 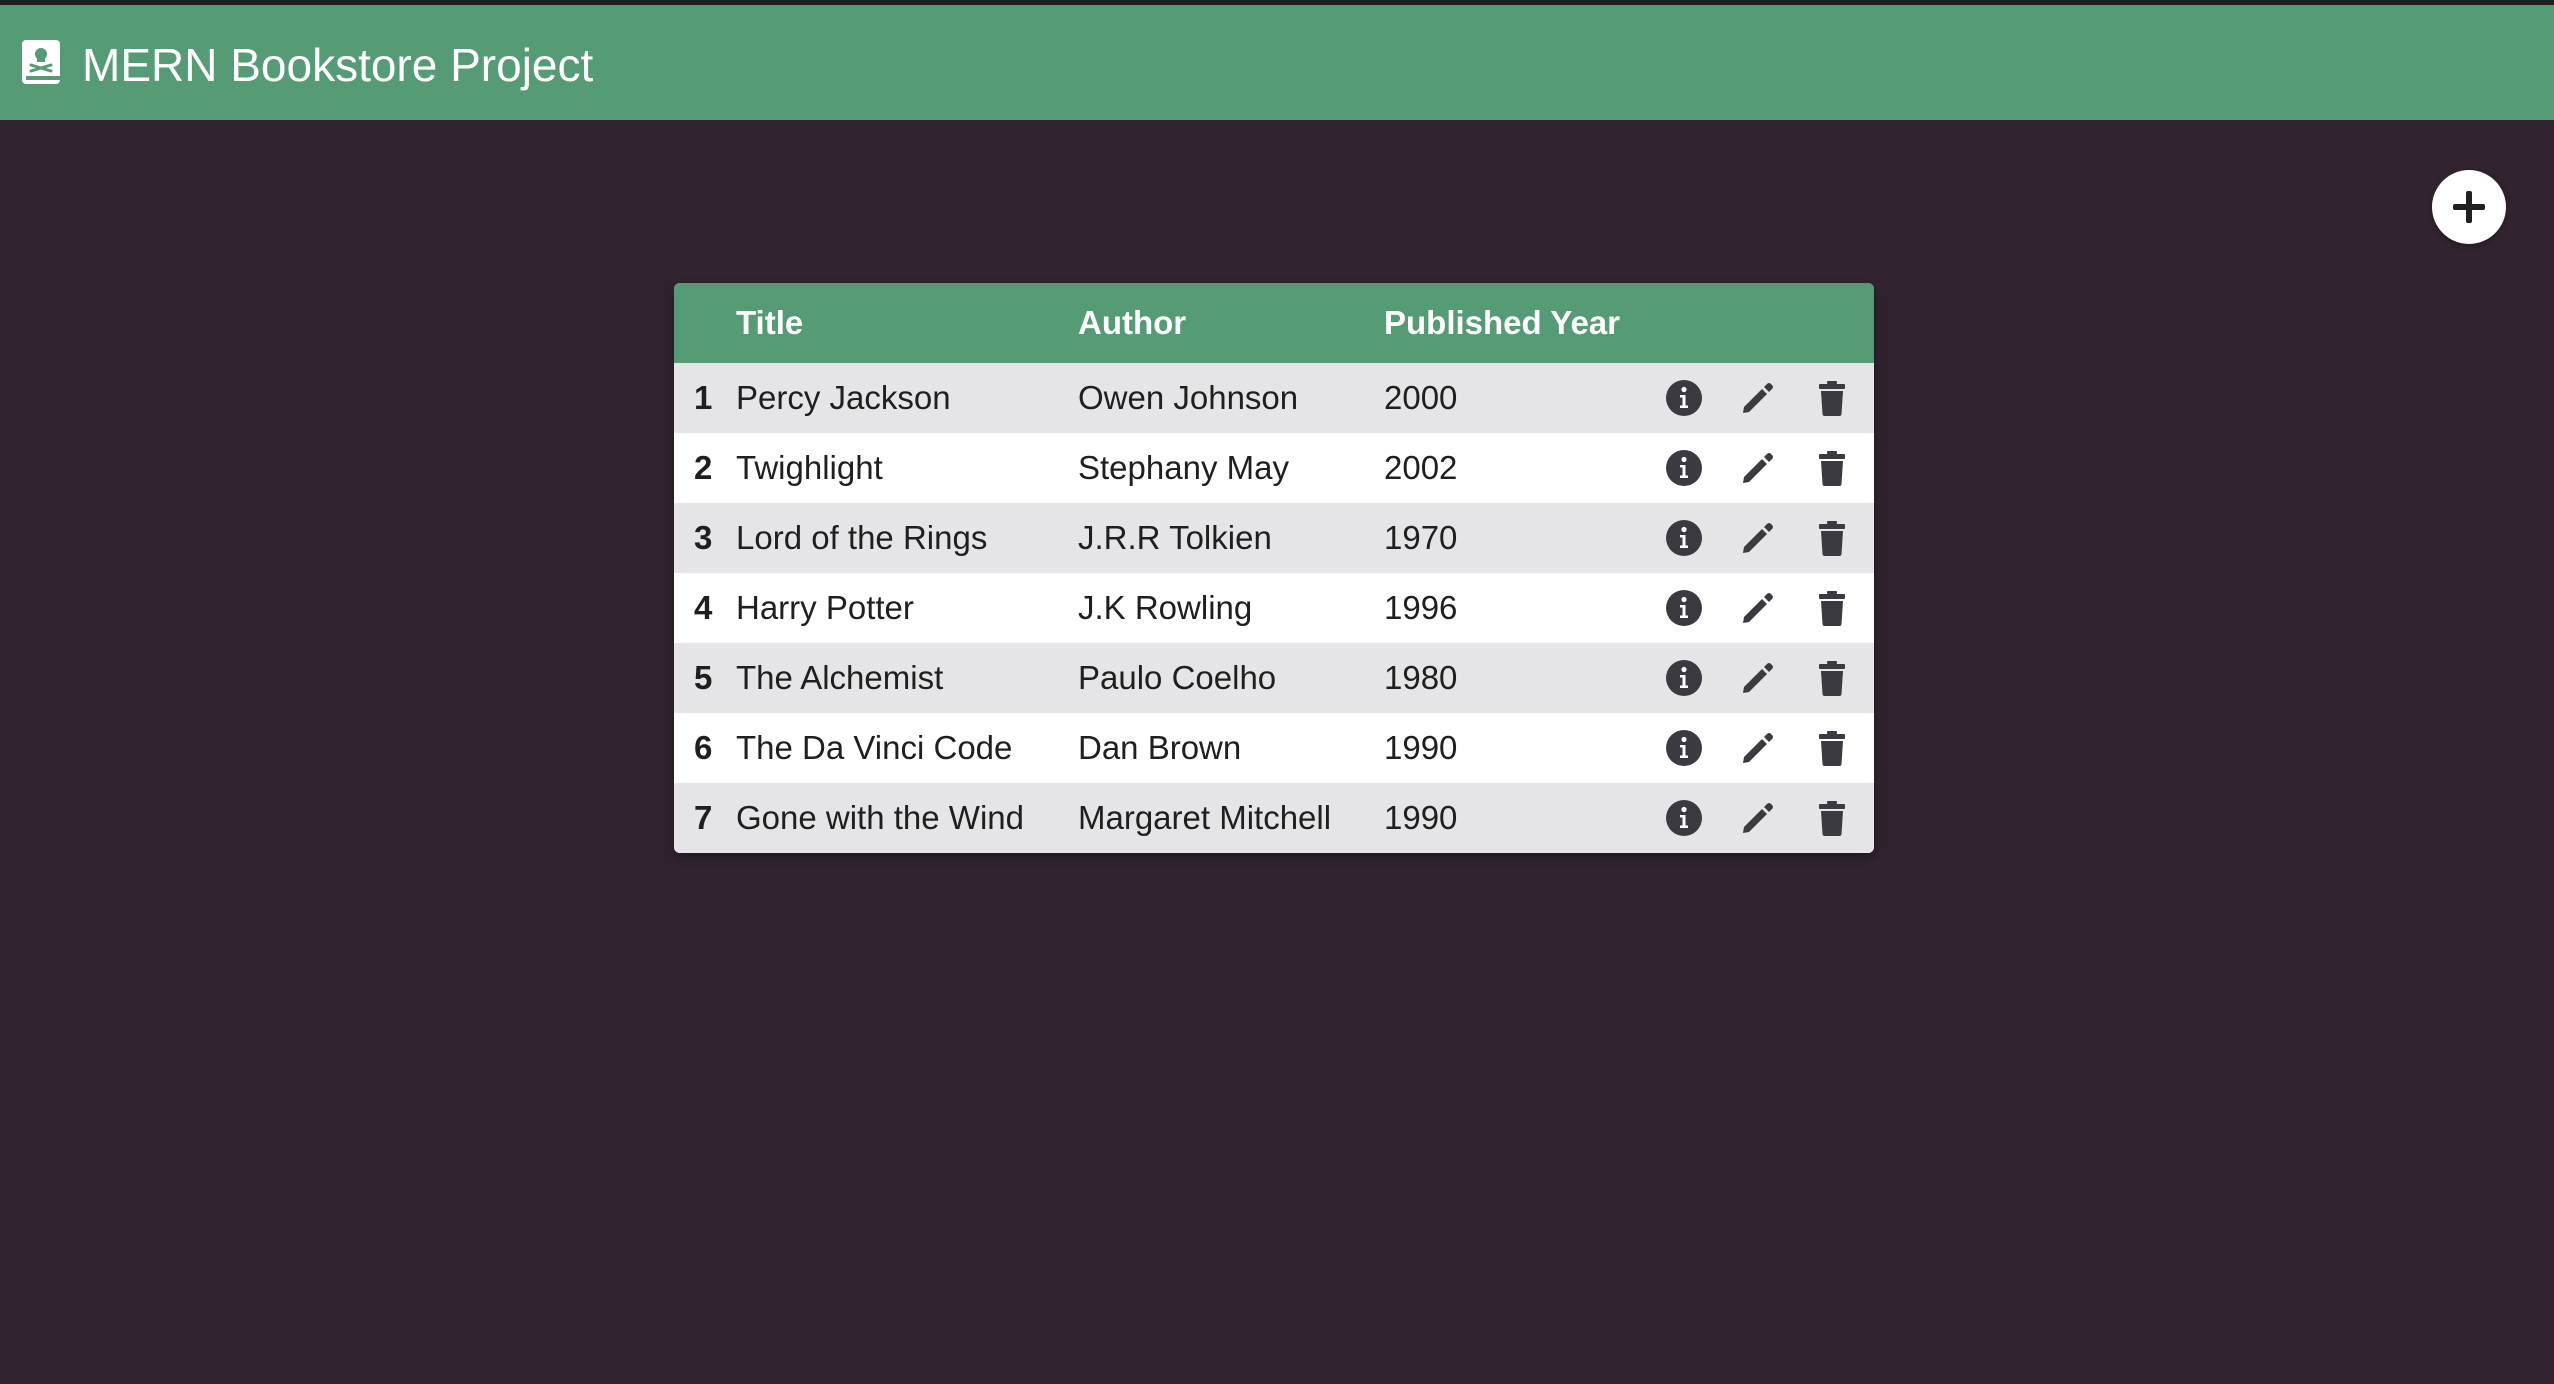 What do you see at coordinates (1502, 322) in the screenshot?
I see `column-header-year: Published Year` at bounding box center [1502, 322].